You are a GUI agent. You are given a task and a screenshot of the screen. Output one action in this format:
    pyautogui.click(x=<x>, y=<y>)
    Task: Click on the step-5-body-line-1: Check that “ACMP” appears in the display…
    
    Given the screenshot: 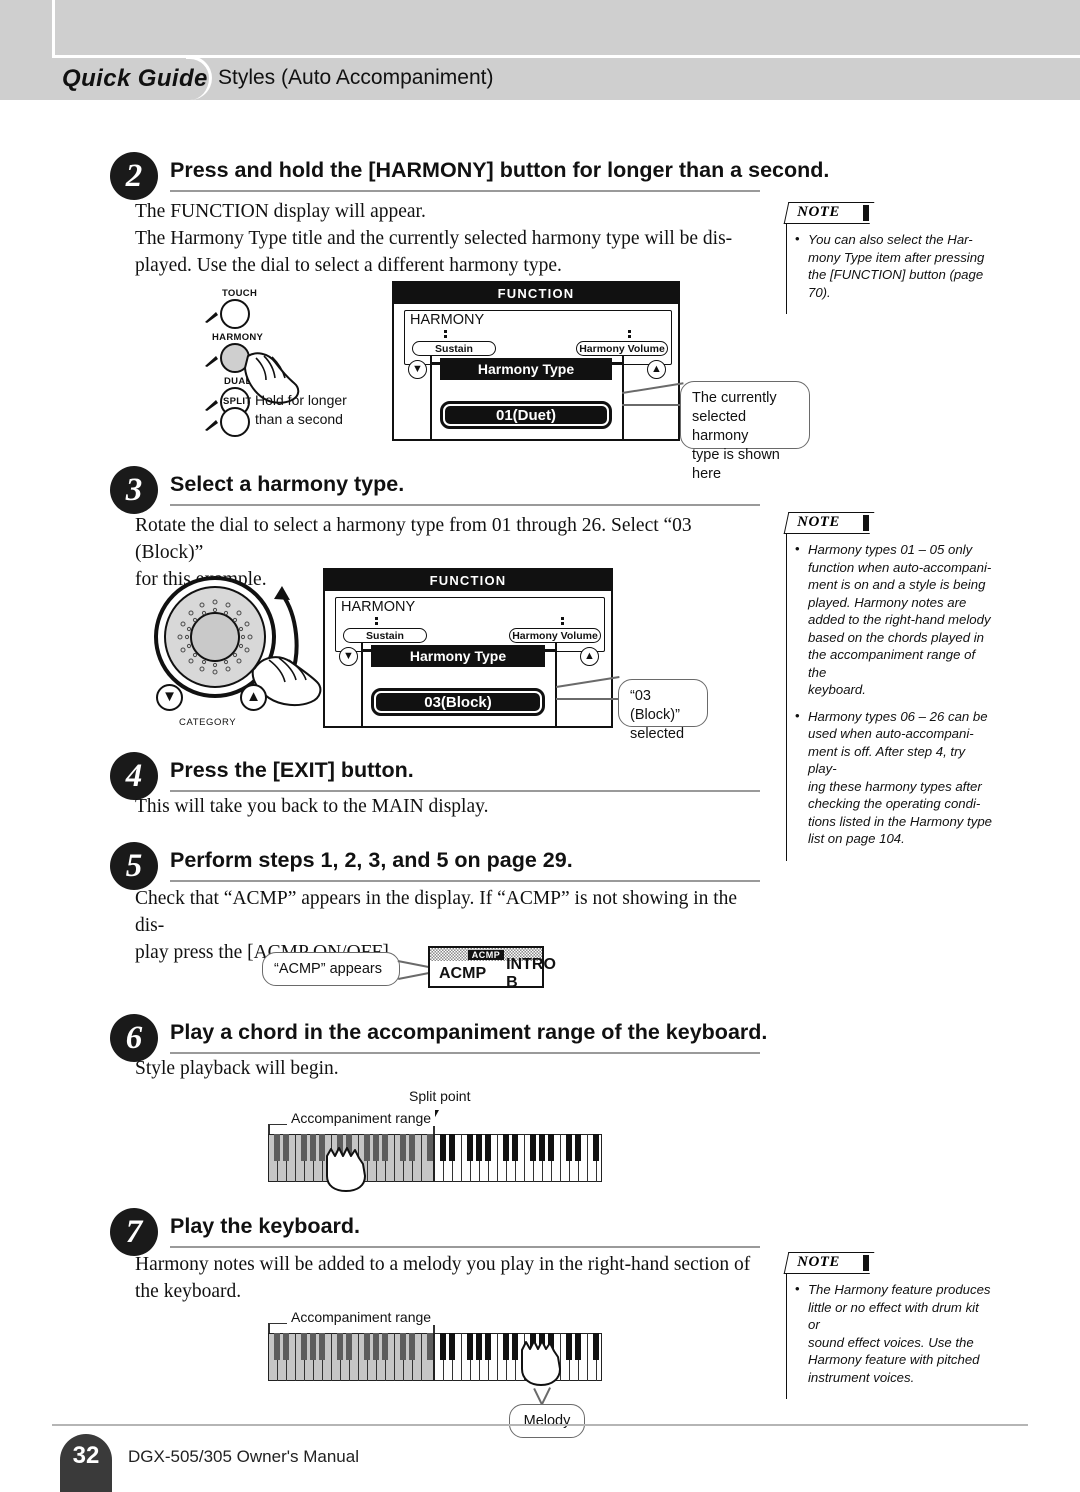 What is the action you would take?
    pyautogui.click(x=436, y=912)
    